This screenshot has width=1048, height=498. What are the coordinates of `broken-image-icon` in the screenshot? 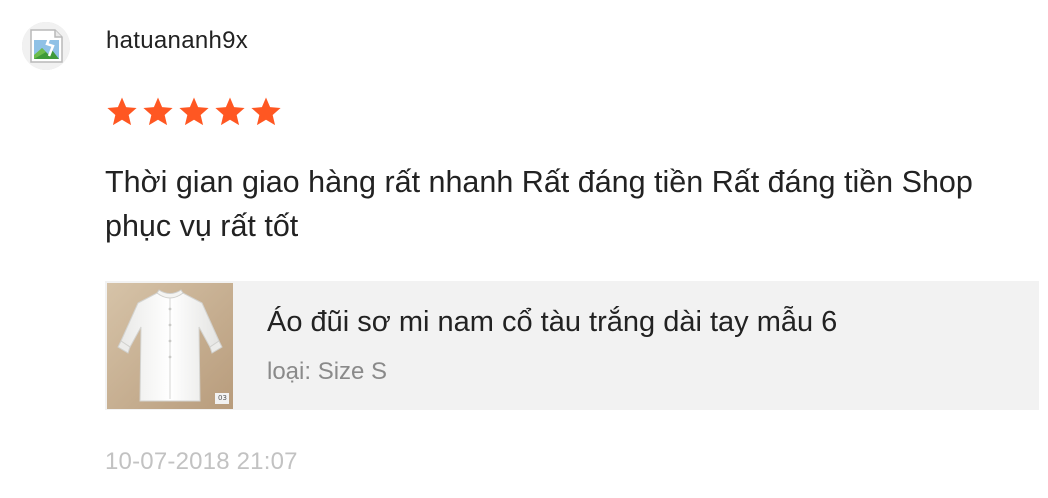 It's located at (46, 46).